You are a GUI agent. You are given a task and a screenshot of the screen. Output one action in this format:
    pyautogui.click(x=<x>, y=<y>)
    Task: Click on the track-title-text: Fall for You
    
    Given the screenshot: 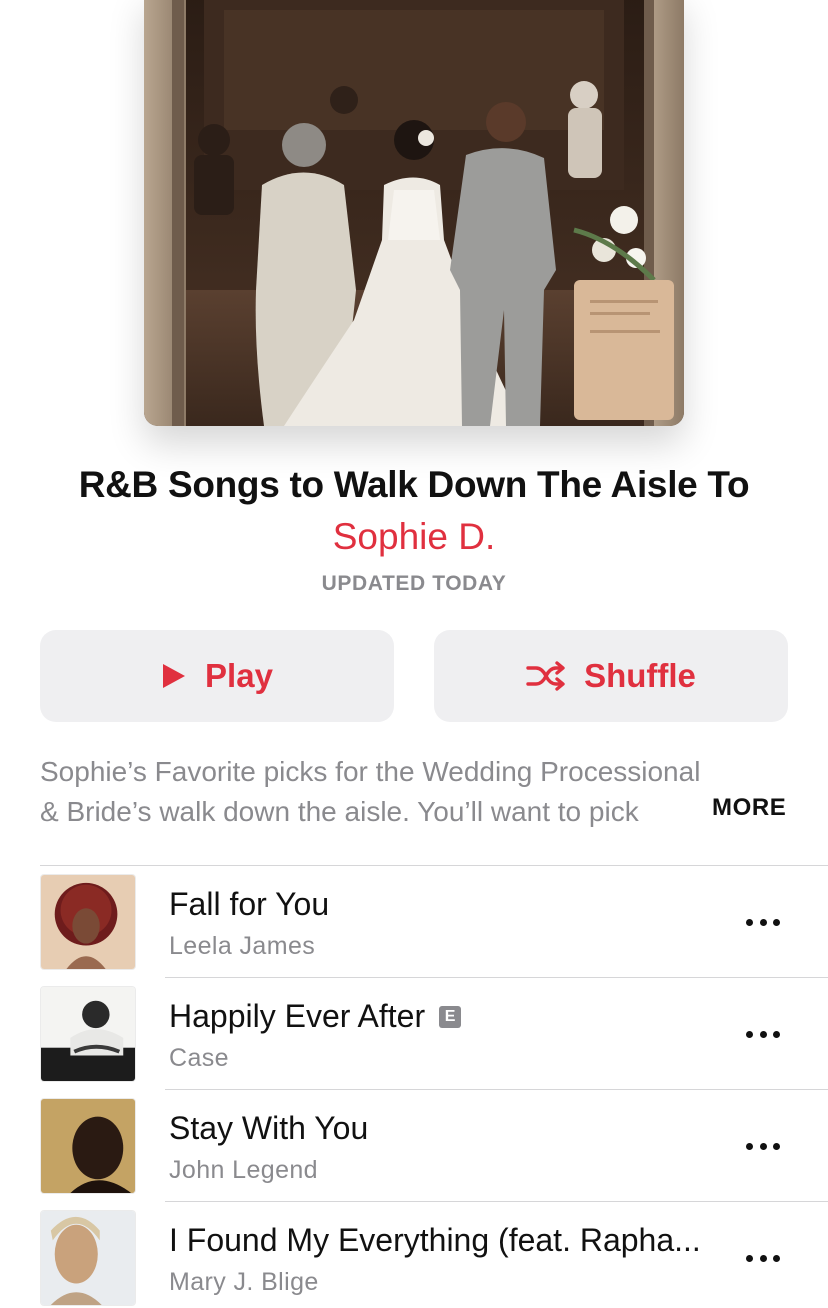 What is the action you would take?
    pyautogui.click(x=249, y=904)
    